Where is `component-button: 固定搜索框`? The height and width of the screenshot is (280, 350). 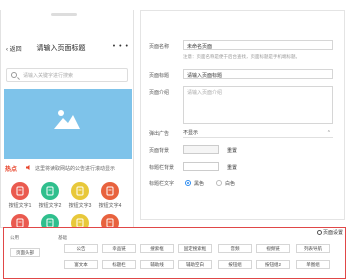 component-button: 固定搜索框 is located at coordinates (195, 248).